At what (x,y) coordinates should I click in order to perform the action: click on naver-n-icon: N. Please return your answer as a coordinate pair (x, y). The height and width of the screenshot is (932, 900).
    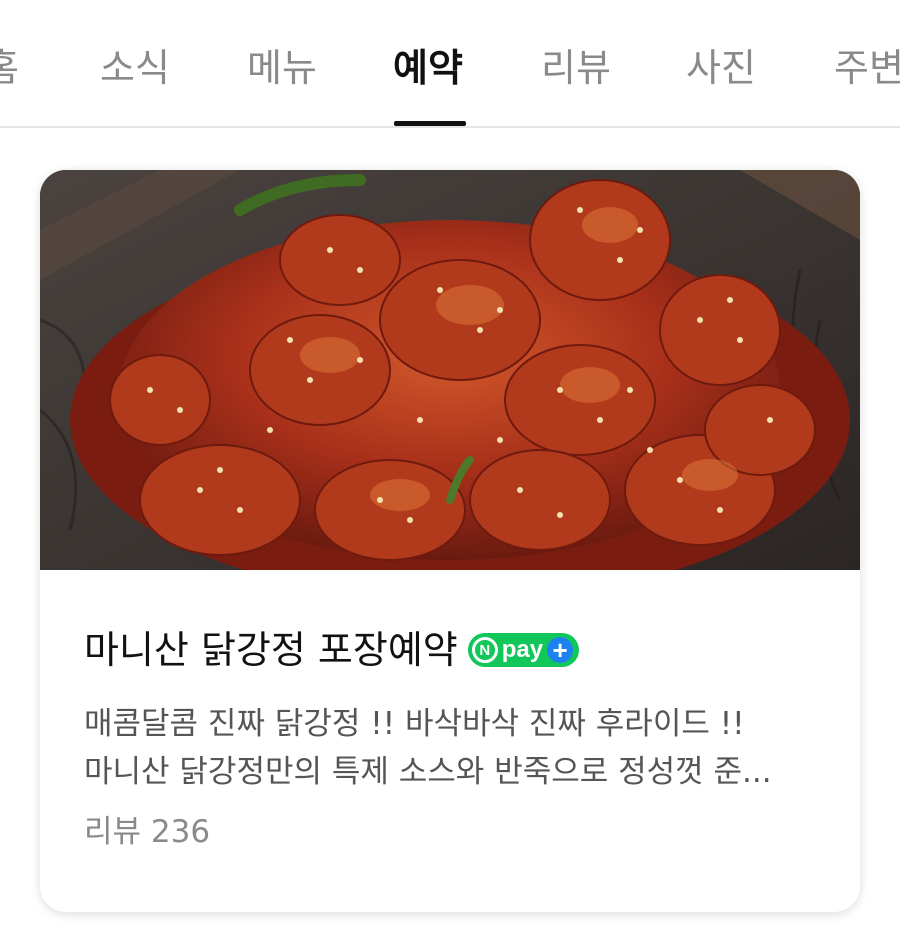
    Looking at the image, I should click on (484, 650).